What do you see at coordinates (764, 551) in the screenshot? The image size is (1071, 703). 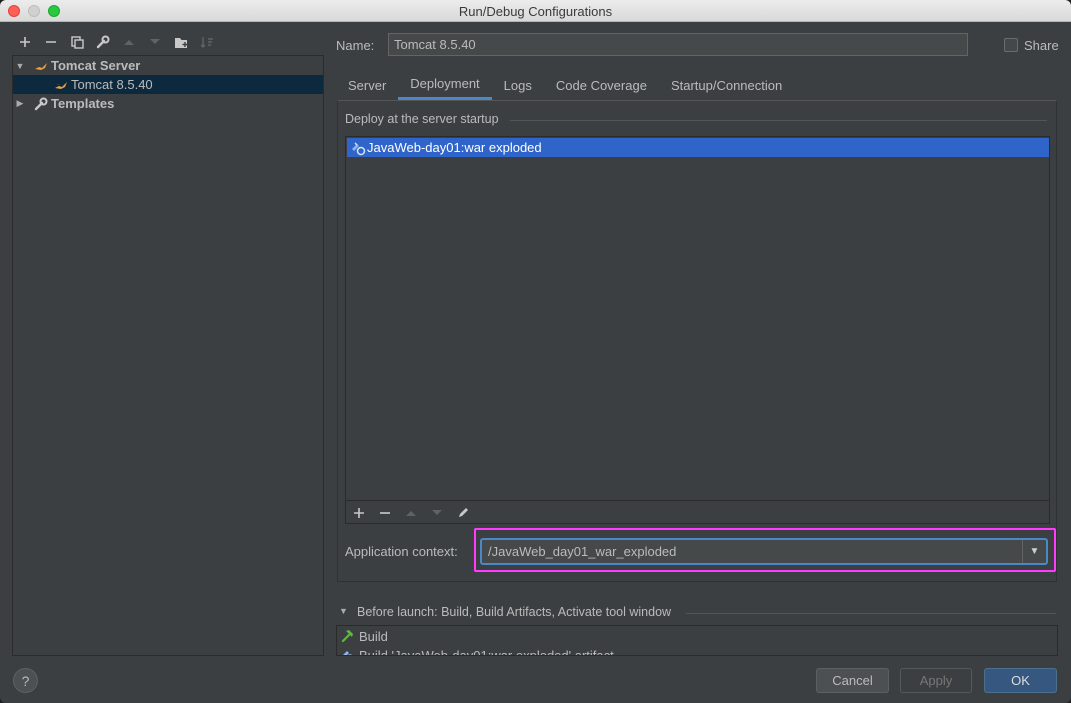 I see `application-context-input: /JavaWeb_day01_war_exploded` at bounding box center [764, 551].